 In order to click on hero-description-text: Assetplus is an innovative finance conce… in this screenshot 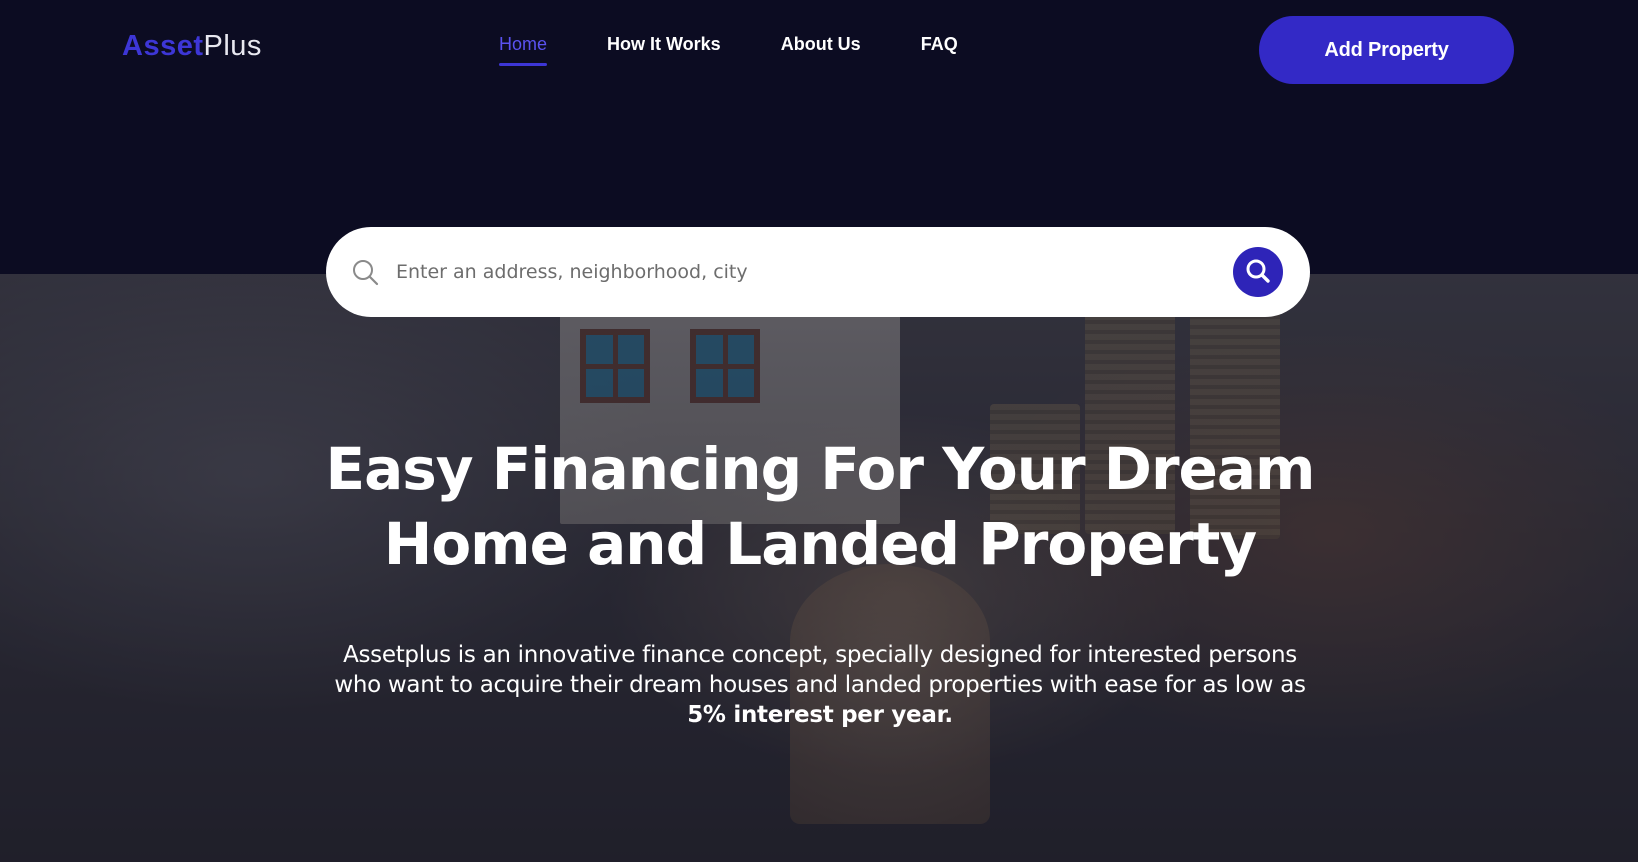, I will do `click(820, 670)`.